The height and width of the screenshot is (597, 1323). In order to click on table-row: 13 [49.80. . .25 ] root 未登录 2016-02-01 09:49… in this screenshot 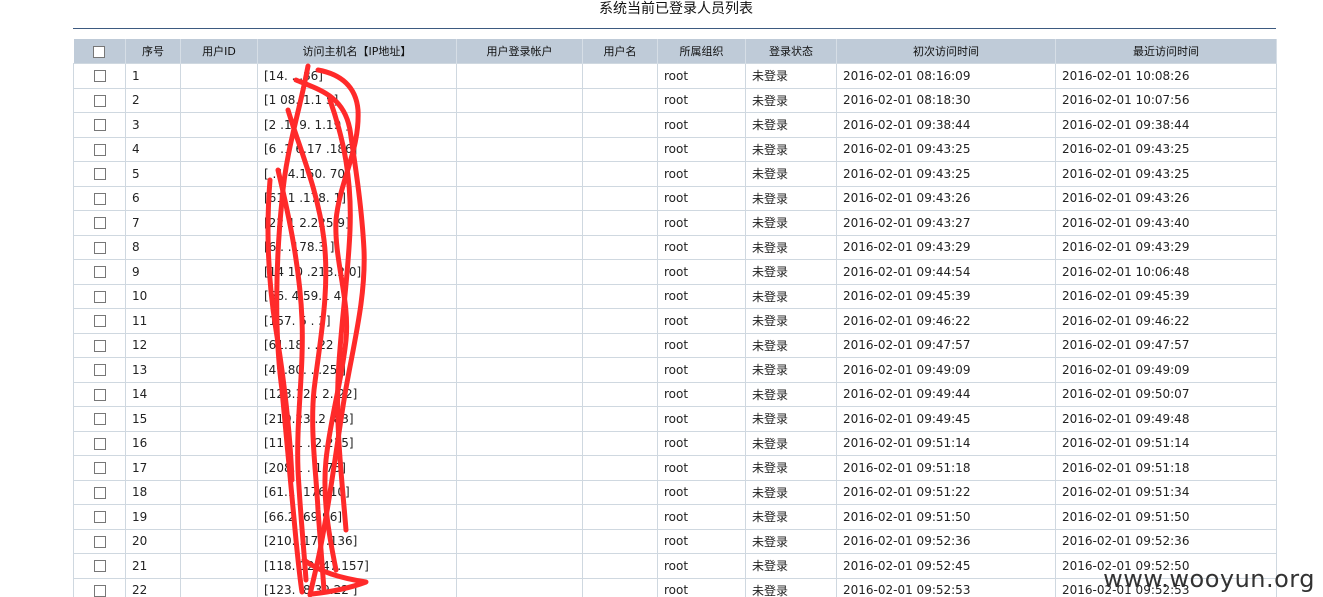, I will do `click(675, 370)`.